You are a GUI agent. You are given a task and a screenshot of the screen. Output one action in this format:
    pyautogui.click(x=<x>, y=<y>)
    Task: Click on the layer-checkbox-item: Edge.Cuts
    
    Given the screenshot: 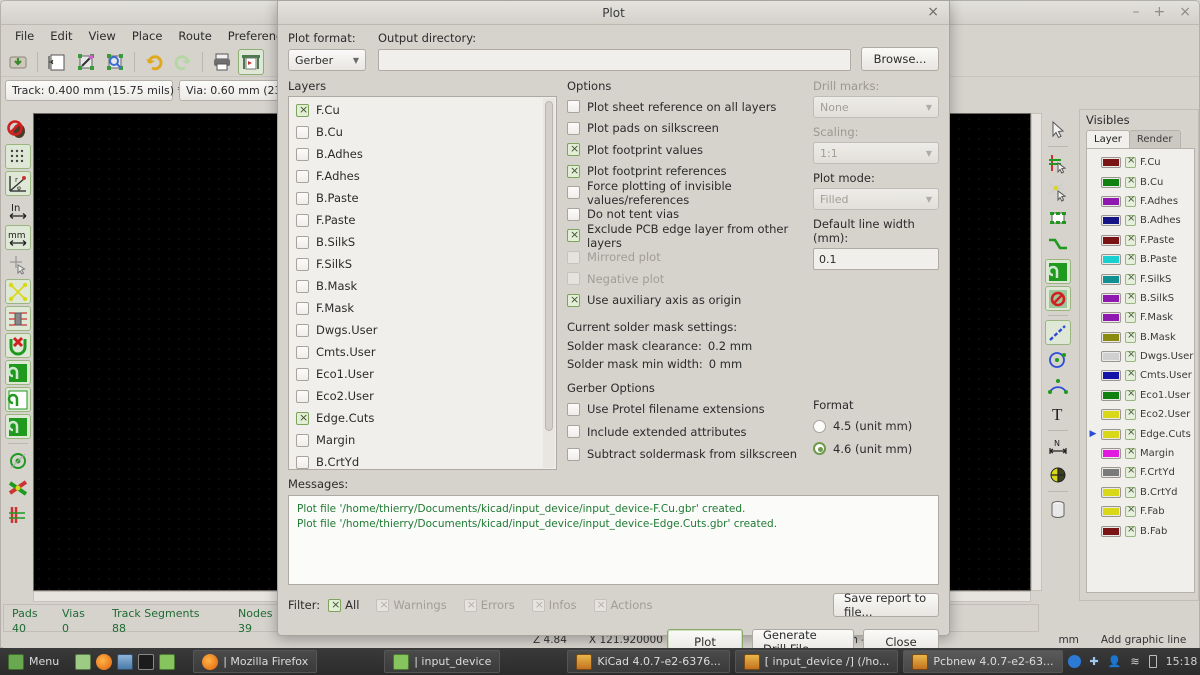 What is the action you would take?
    pyautogui.click(x=422, y=418)
    